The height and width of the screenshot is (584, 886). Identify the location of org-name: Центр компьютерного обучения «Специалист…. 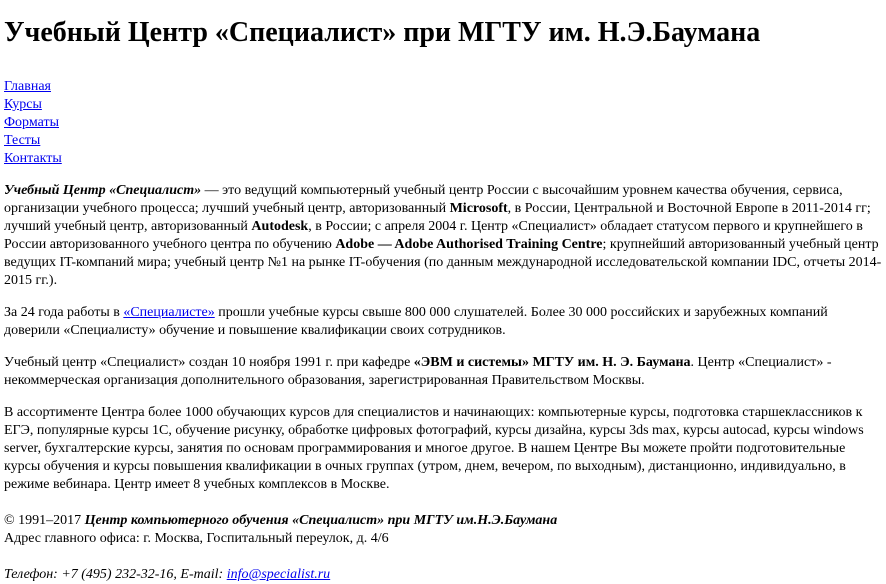
(321, 520).